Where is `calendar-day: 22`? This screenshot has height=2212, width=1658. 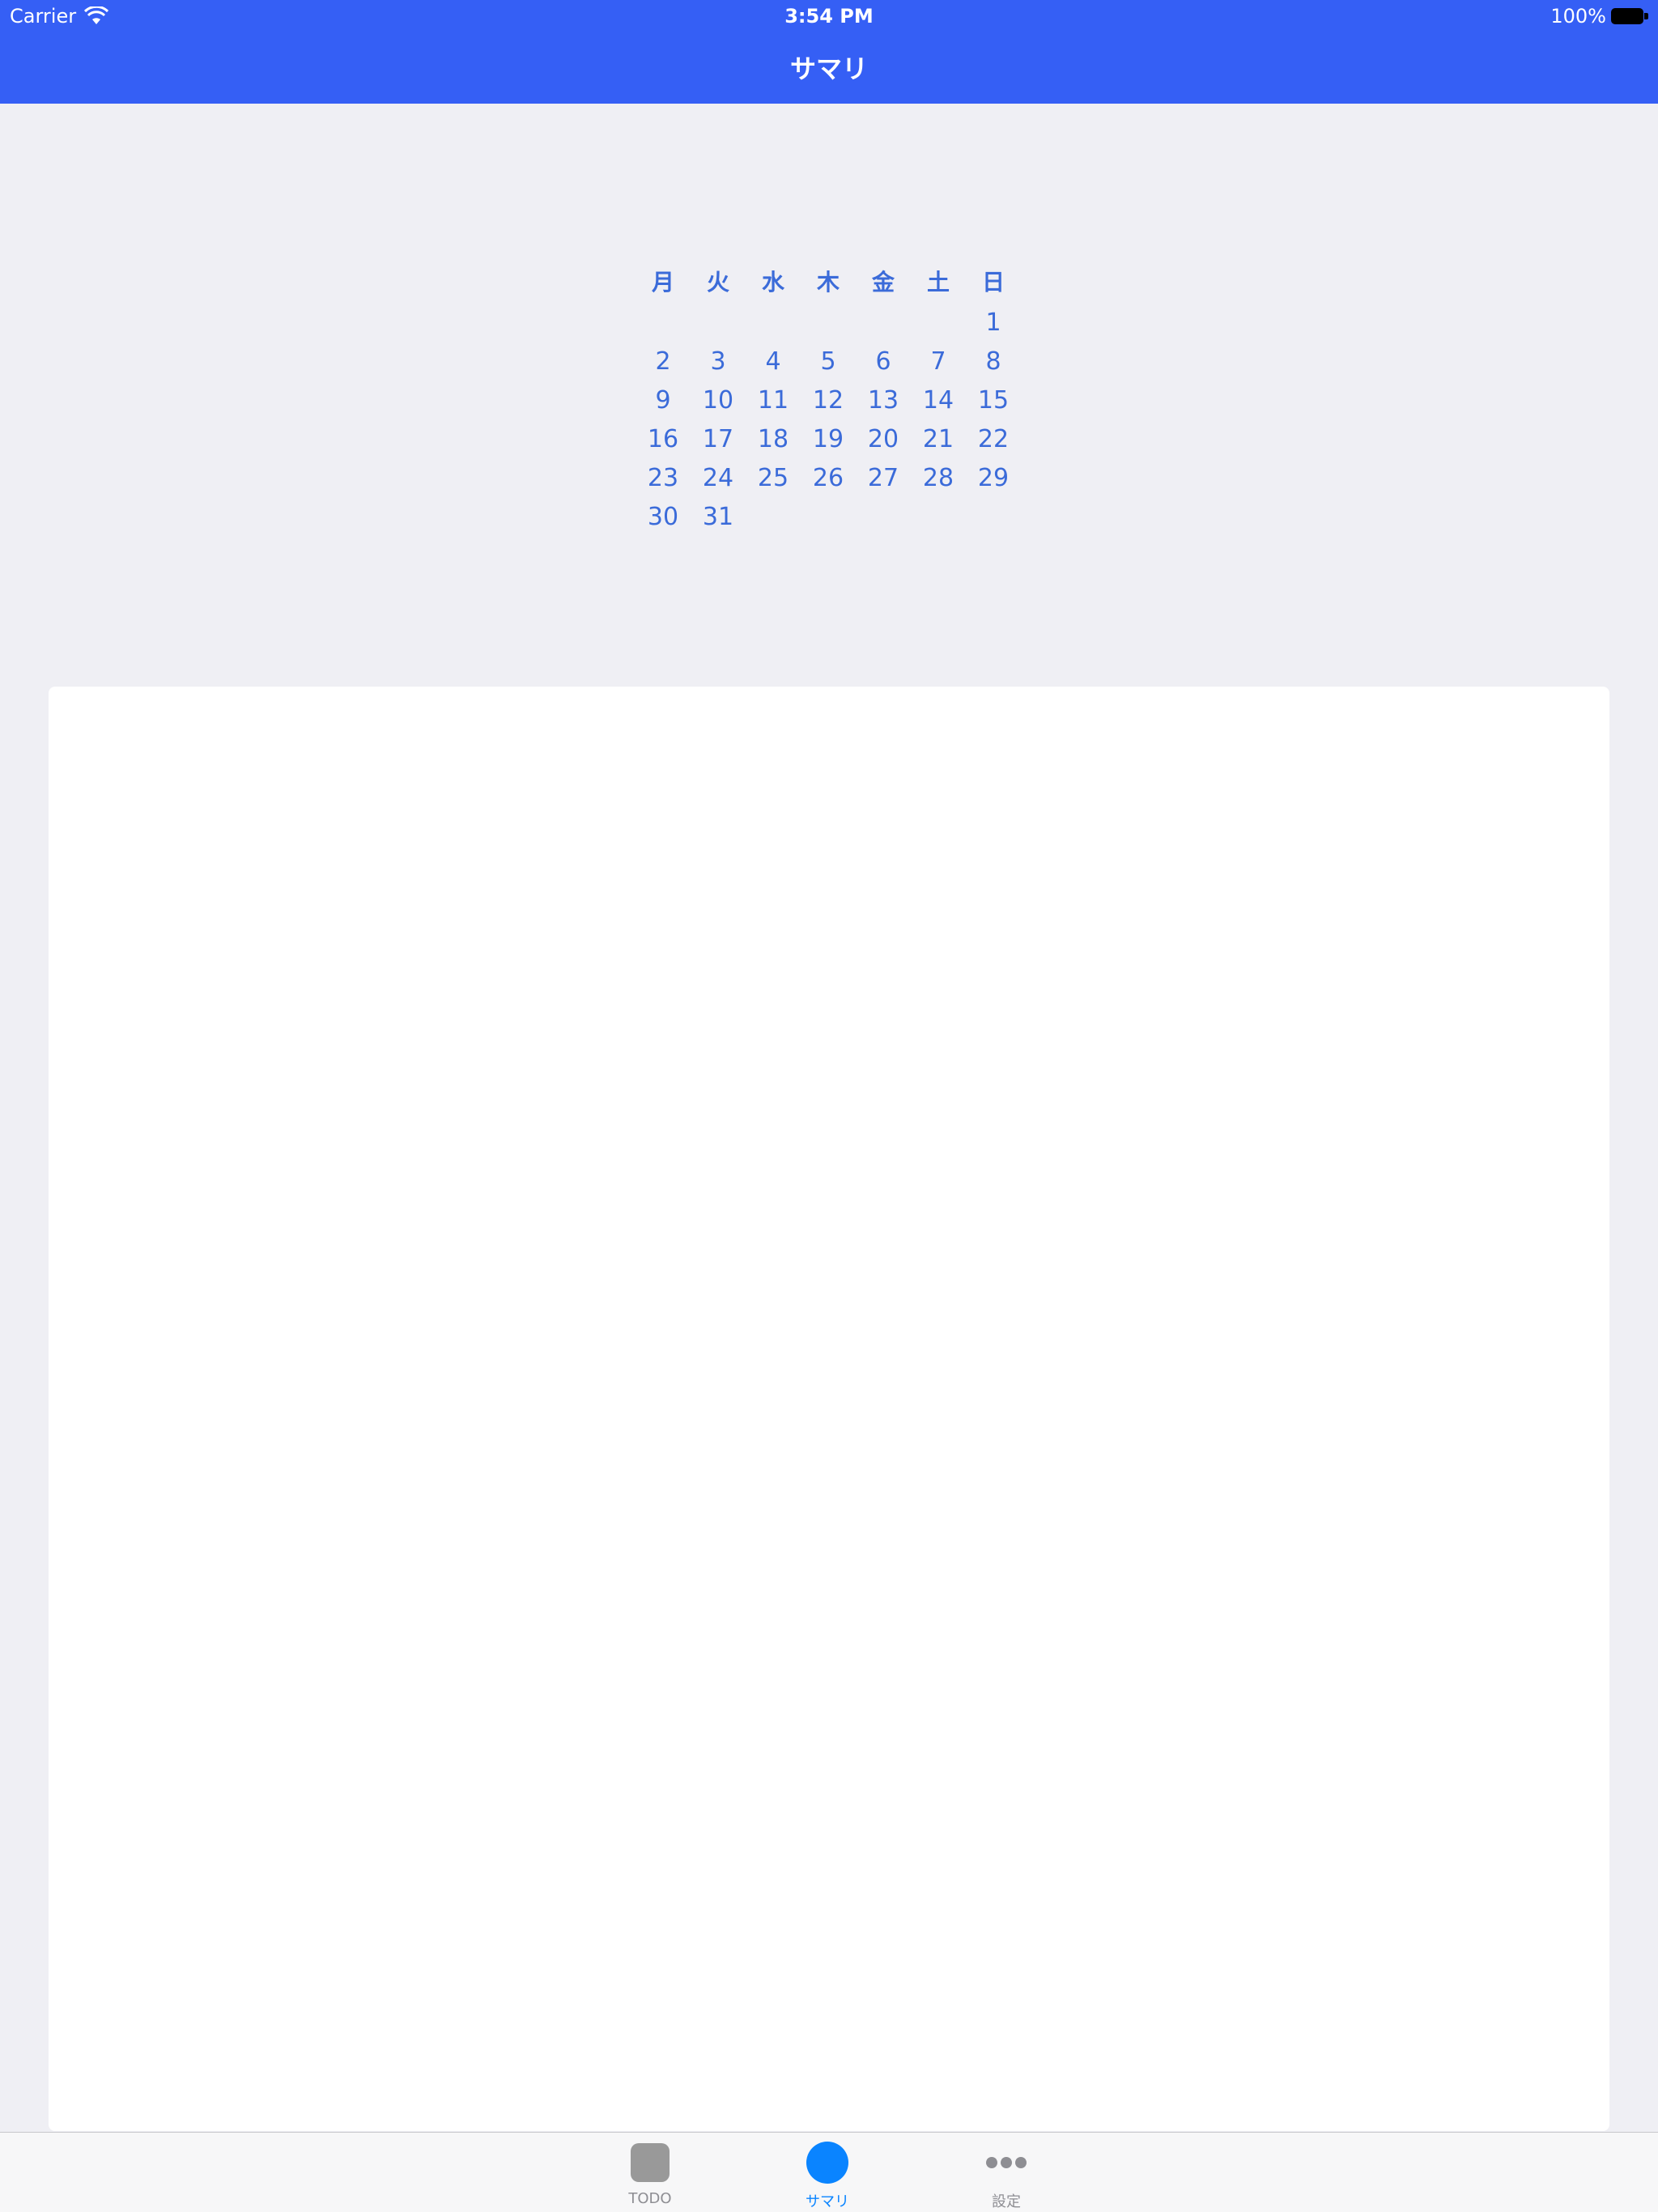
calendar-day: 22 is located at coordinates (993, 439).